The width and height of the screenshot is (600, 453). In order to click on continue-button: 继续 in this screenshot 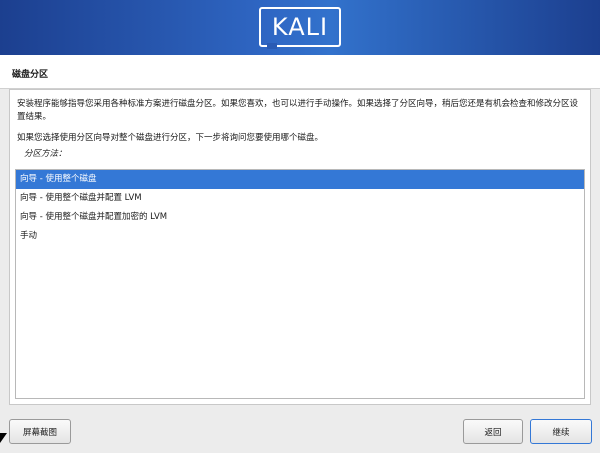, I will do `click(561, 431)`.